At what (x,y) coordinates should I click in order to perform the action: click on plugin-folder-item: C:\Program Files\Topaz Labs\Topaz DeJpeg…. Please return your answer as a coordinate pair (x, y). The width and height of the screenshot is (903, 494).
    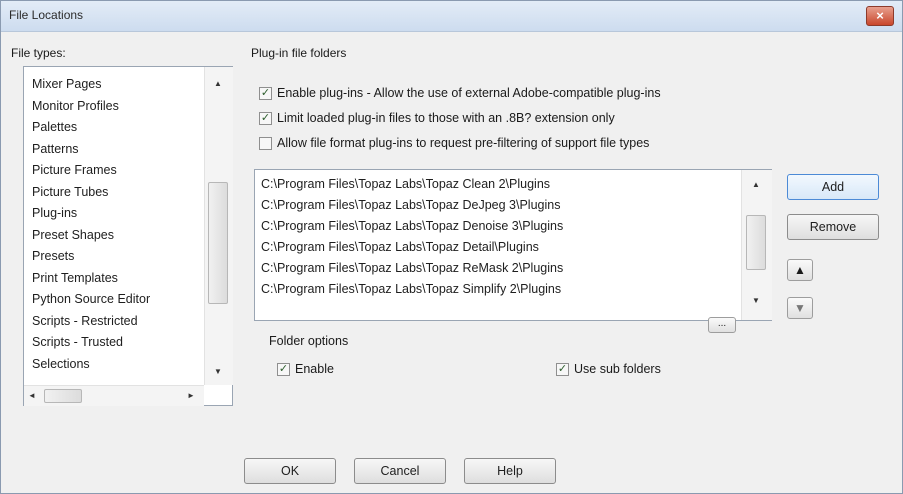
    Looking at the image, I should click on (410, 205).